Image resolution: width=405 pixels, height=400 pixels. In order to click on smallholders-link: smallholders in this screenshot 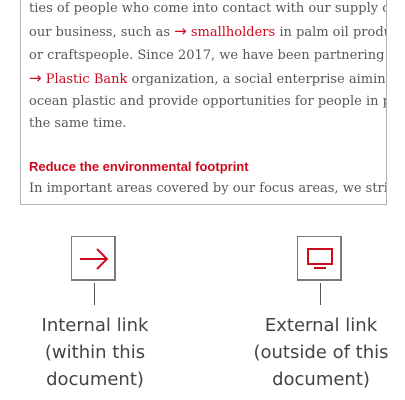, I will do `click(233, 32)`.